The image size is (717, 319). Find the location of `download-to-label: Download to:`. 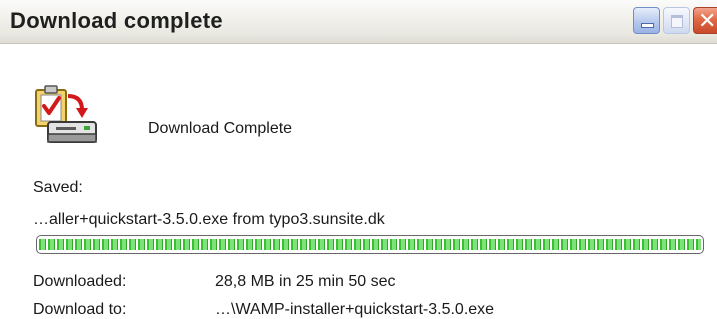

download-to-label: Download to: is located at coordinates (80, 309).